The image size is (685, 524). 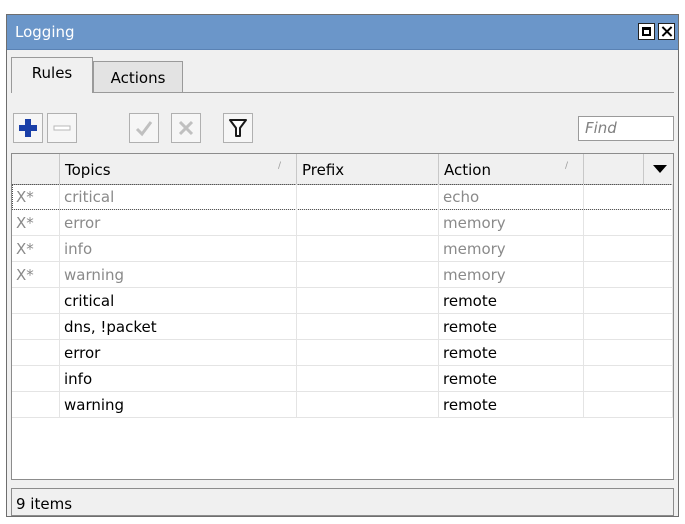 I want to click on remove-button, so click(x=62, y=128).